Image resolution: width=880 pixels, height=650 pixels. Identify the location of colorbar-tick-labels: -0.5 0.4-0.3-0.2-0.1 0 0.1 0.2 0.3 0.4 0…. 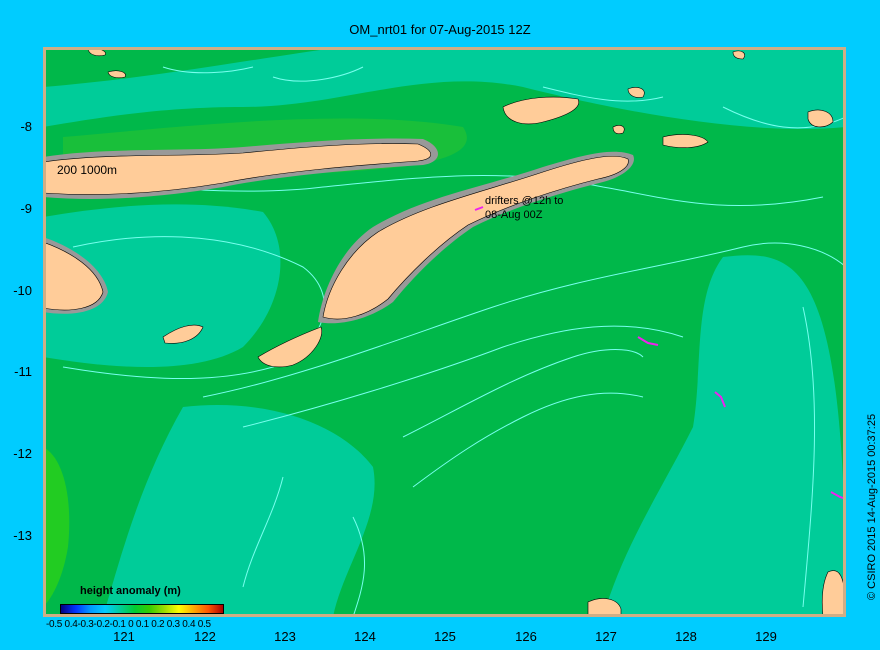
(128, 624).